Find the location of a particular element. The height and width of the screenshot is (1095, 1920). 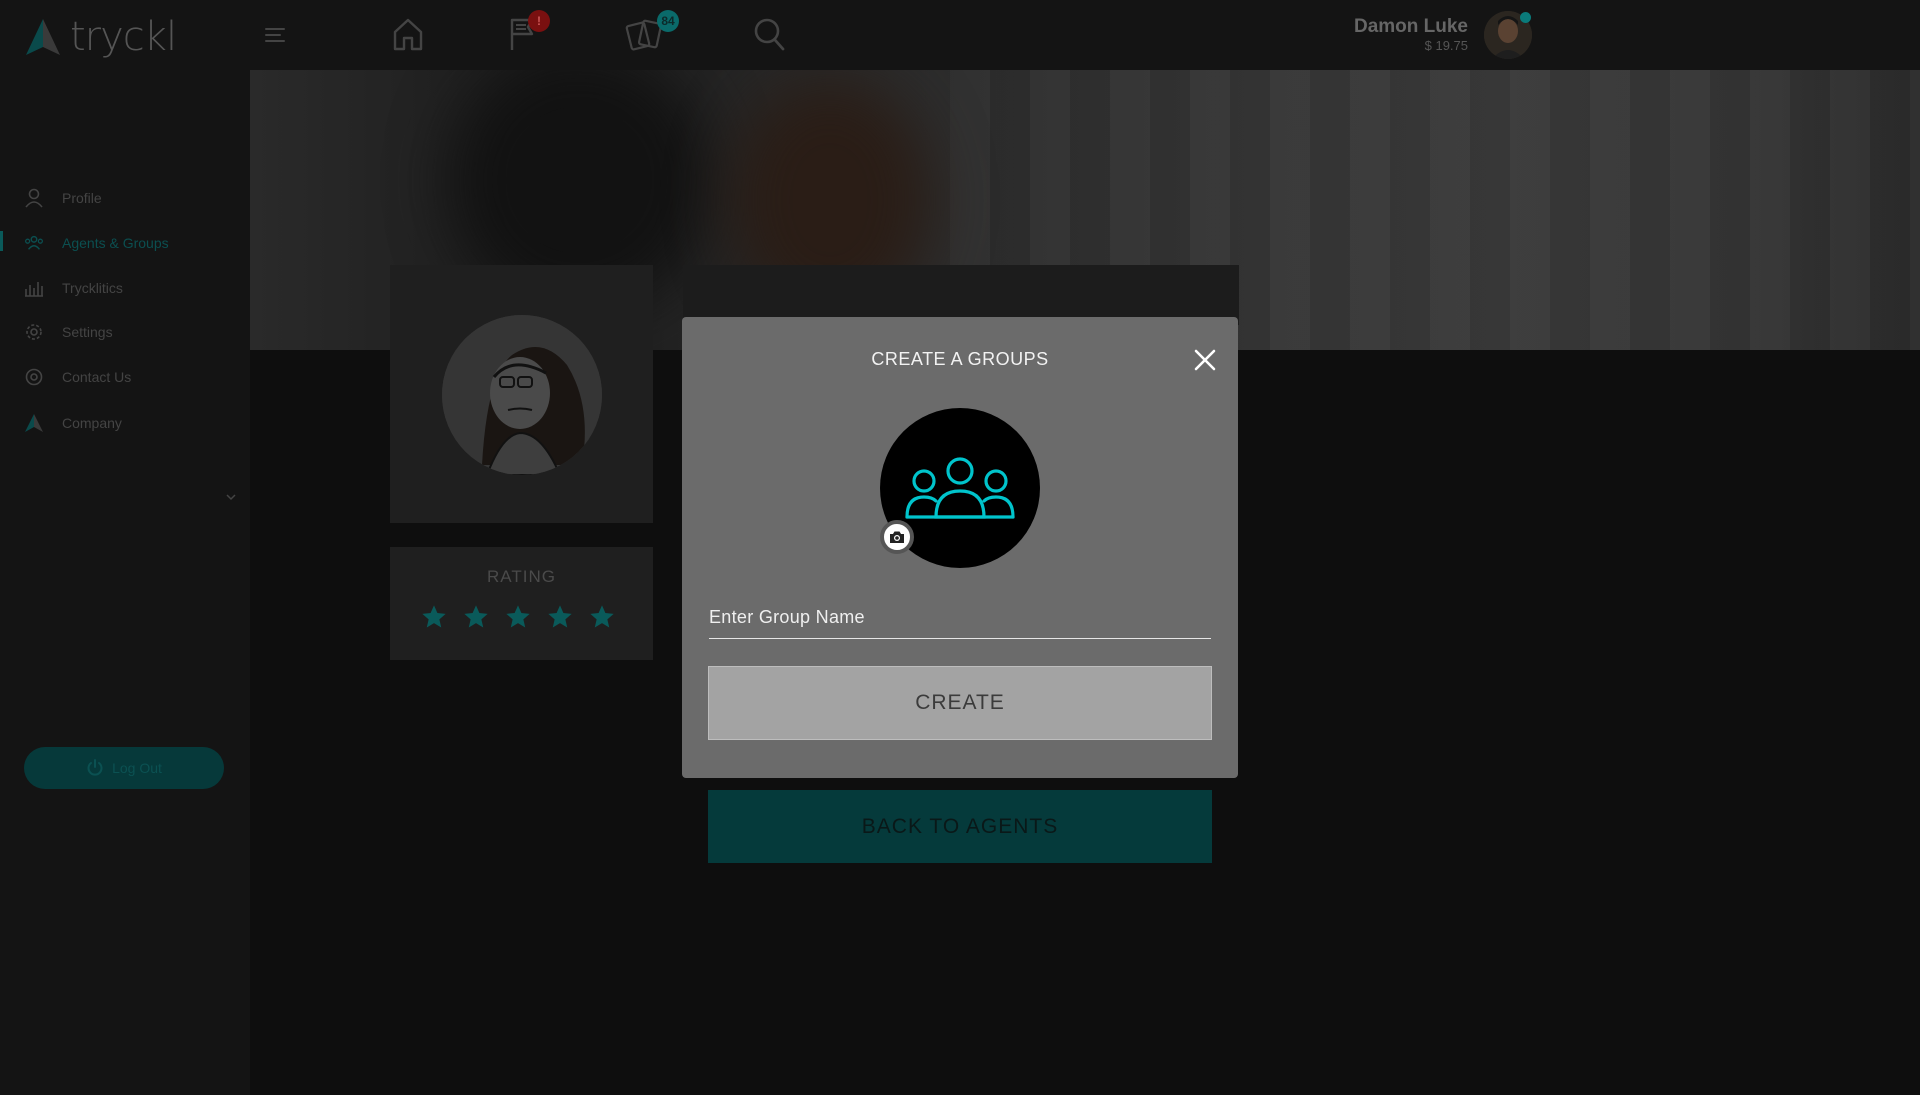

sidebar-item-label: Company is located at coordinates (92, 423).